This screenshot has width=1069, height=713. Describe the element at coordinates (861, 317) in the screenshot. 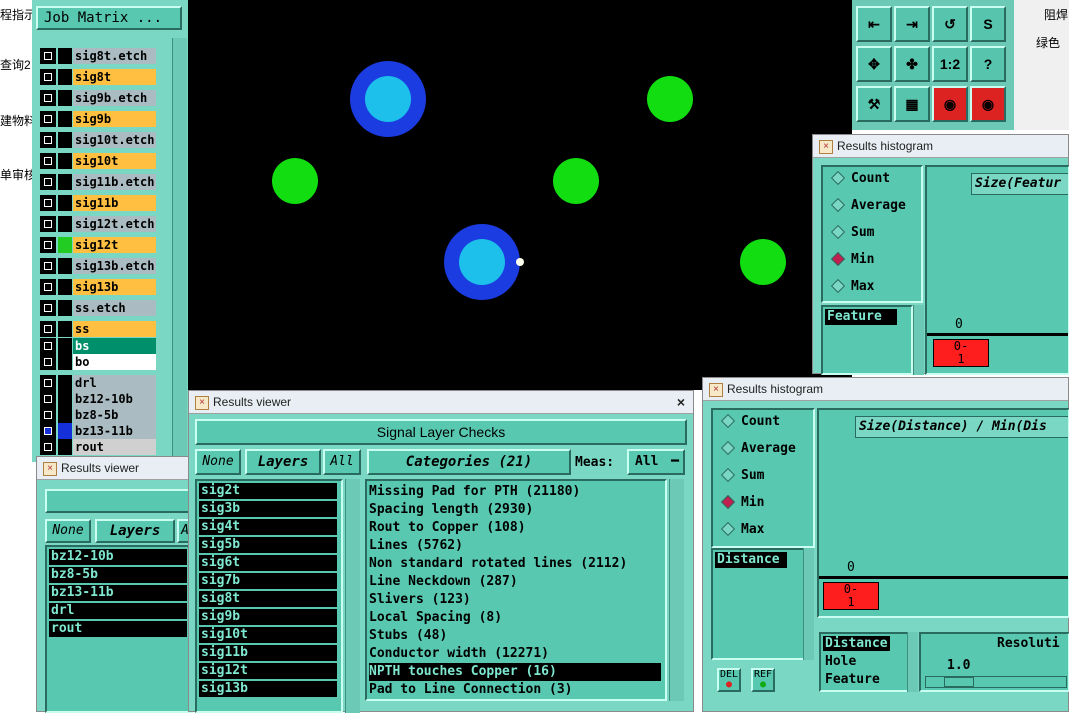

I see `field-item: Feature` at that location.